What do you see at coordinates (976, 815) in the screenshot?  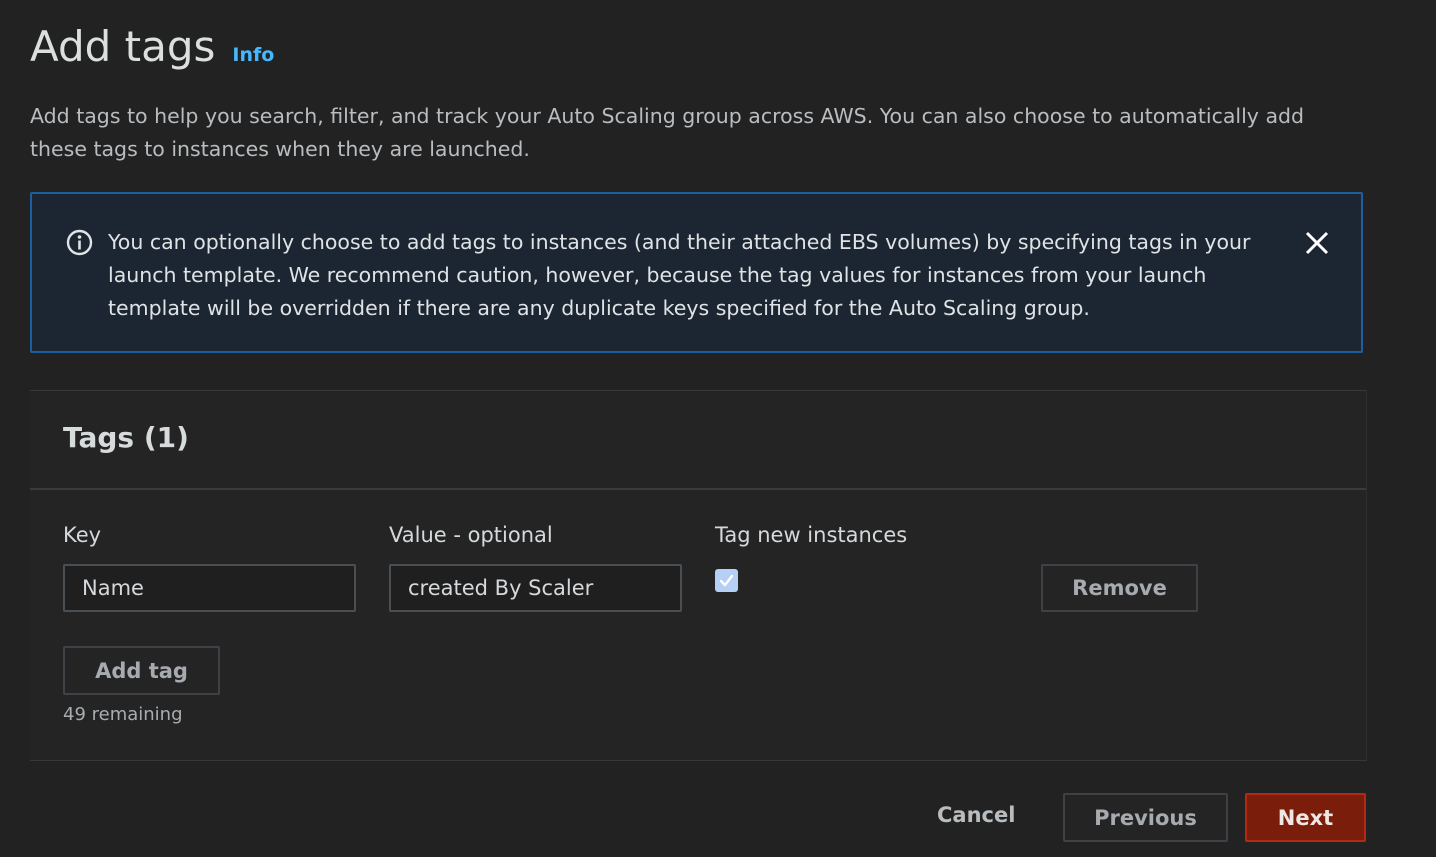 I see `cancel-button: Cancel` at bounding box center [976, 815].